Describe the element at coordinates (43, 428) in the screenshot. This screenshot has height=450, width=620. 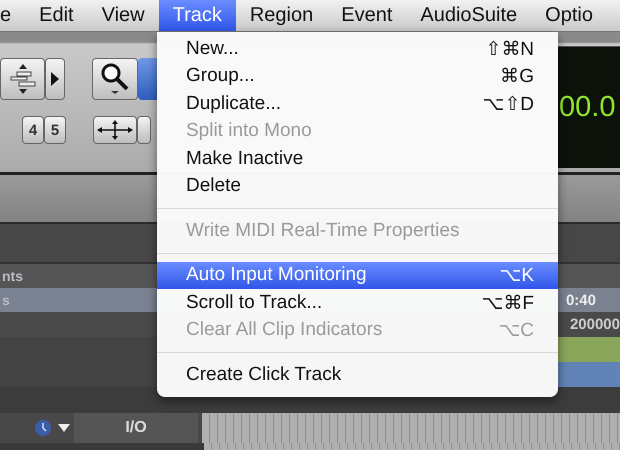
I see `clock-icon` at that location.